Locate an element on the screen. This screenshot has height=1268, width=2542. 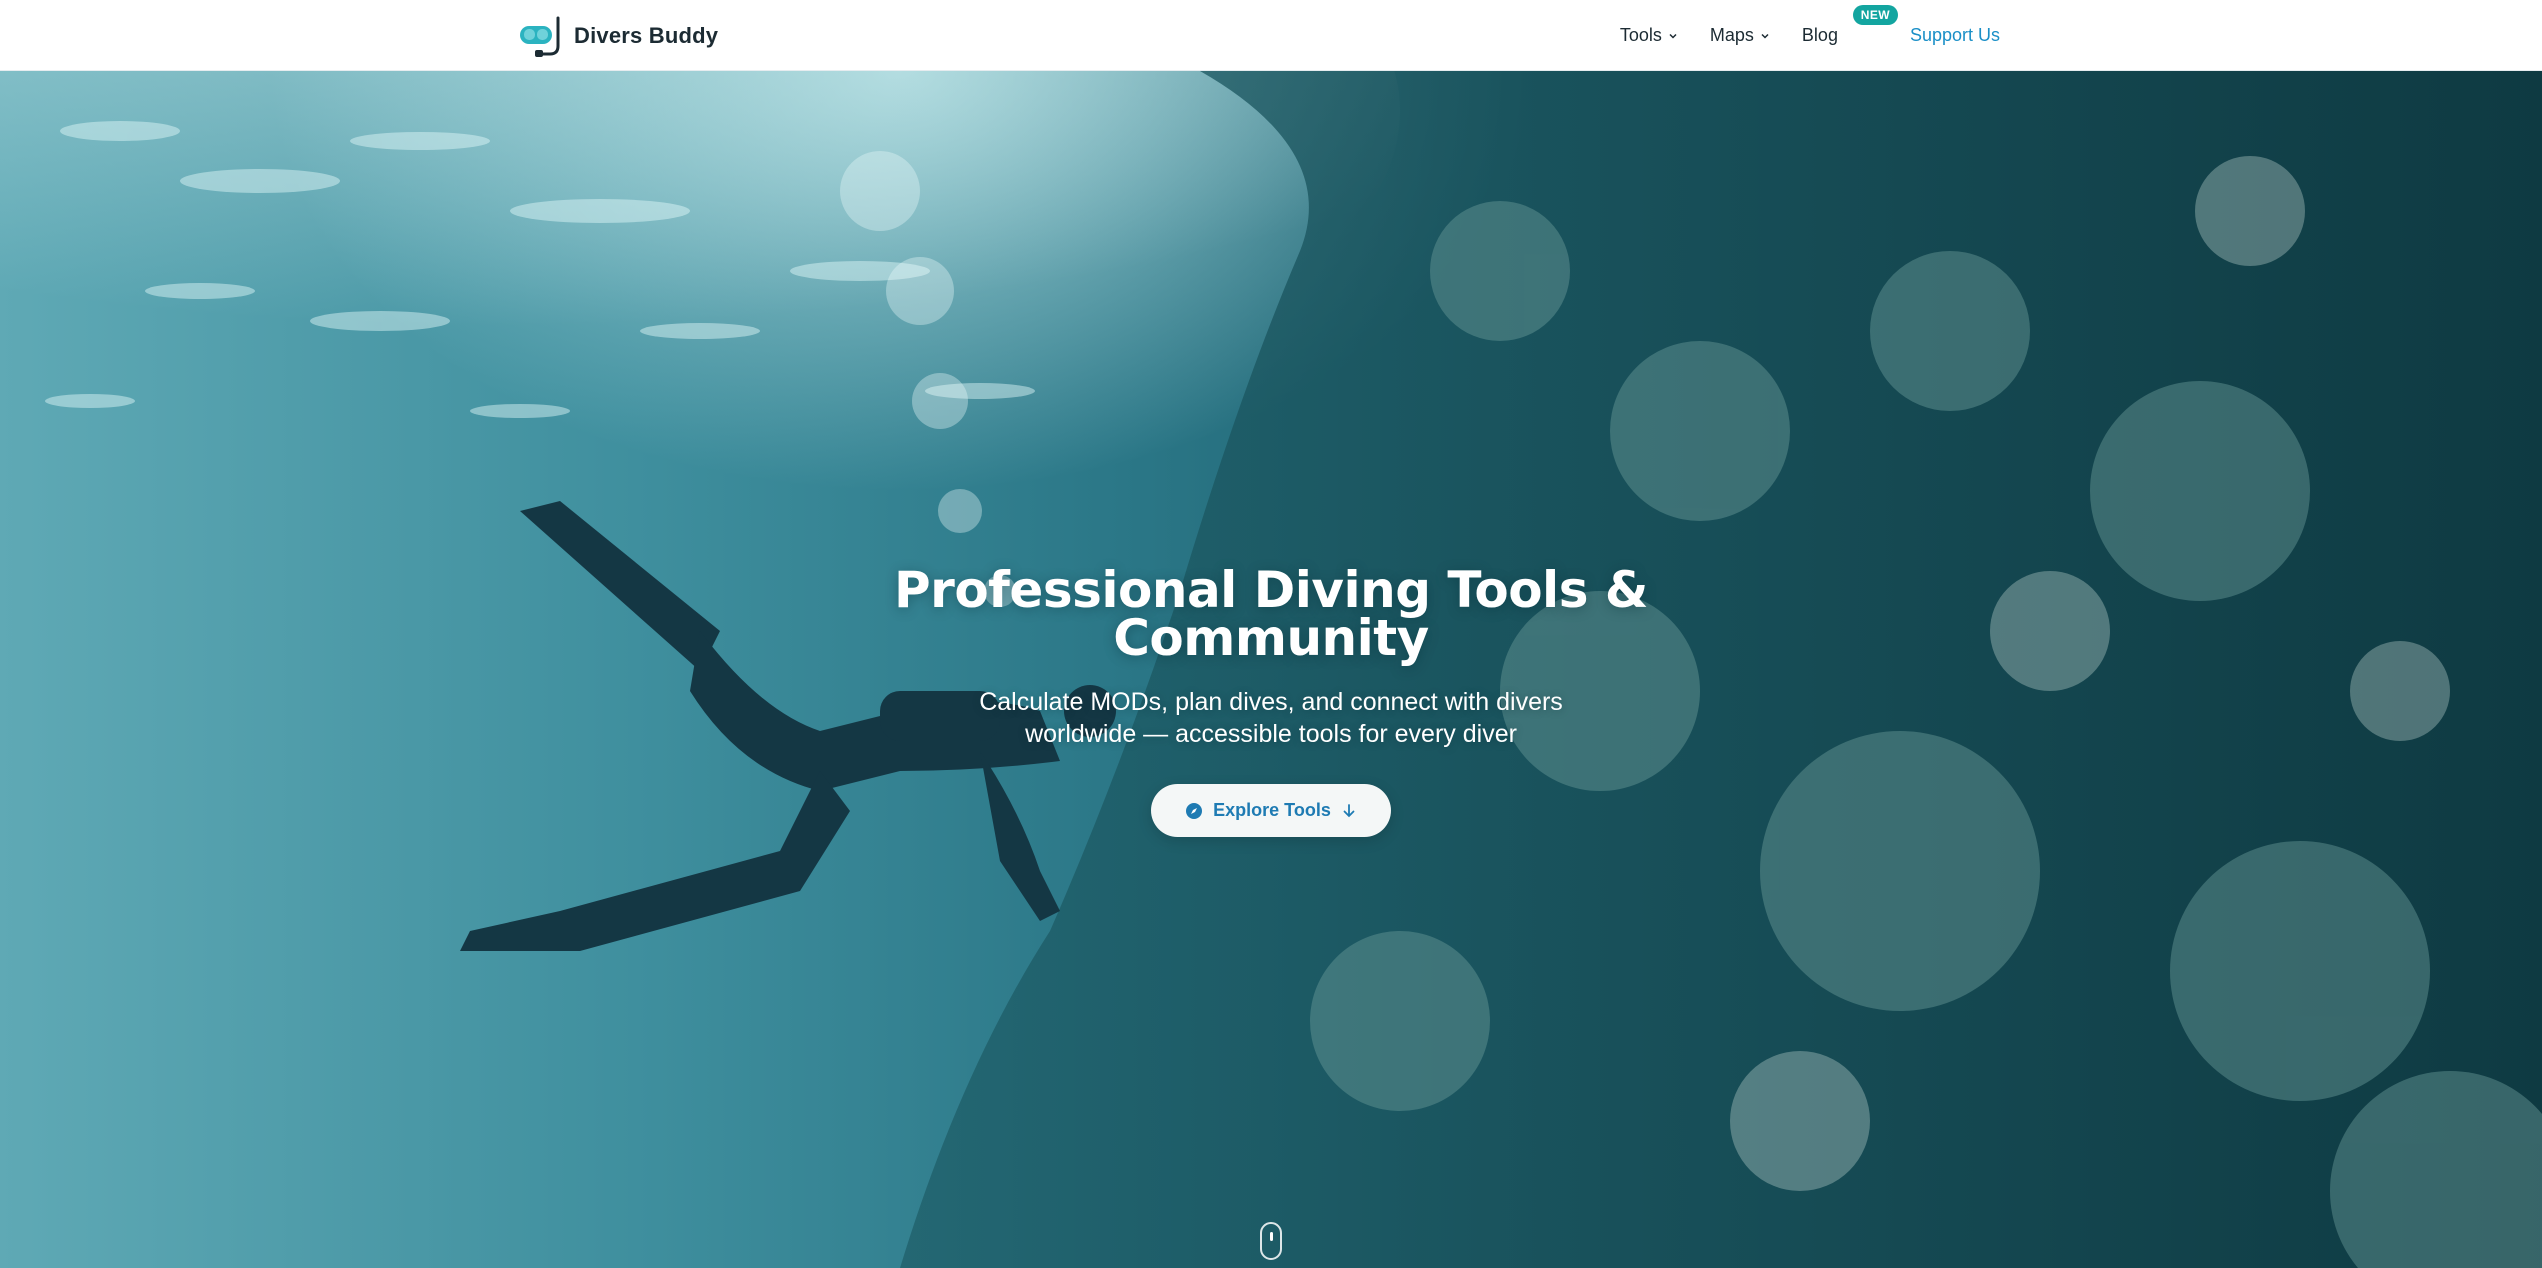
nav-tools-dropdown: Tools is located at coordinates (1649, 35).